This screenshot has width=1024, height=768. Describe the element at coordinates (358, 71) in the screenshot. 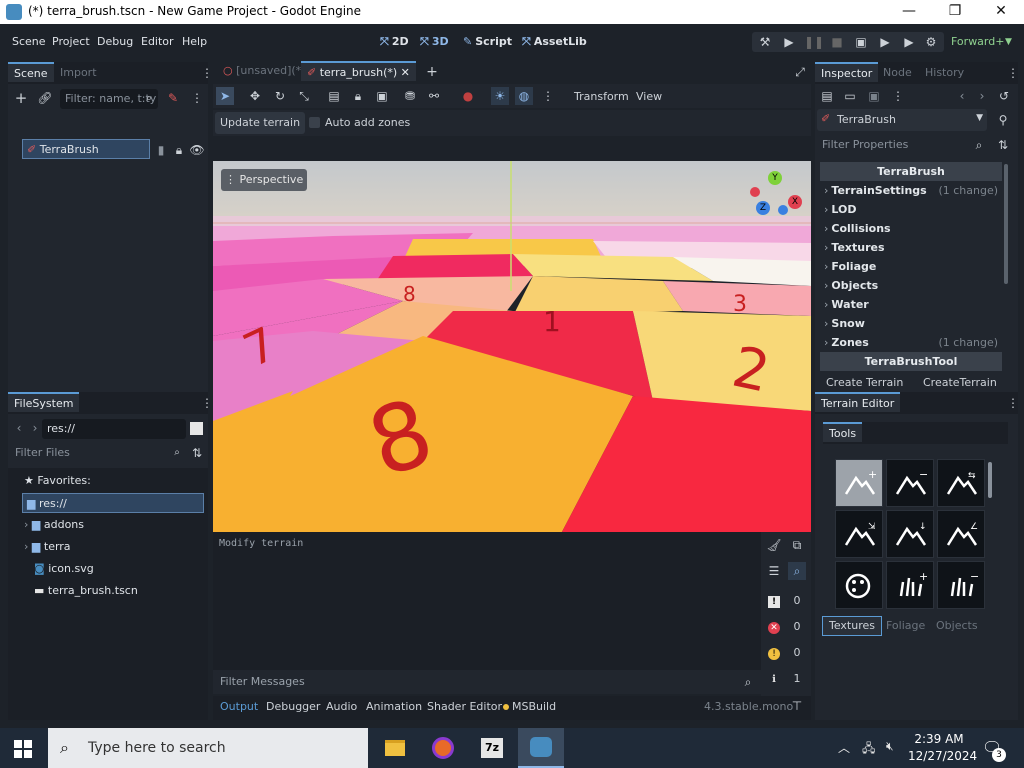

I see `tab-terra-brush: ✐ terra_brush(*) ✕` at that location.